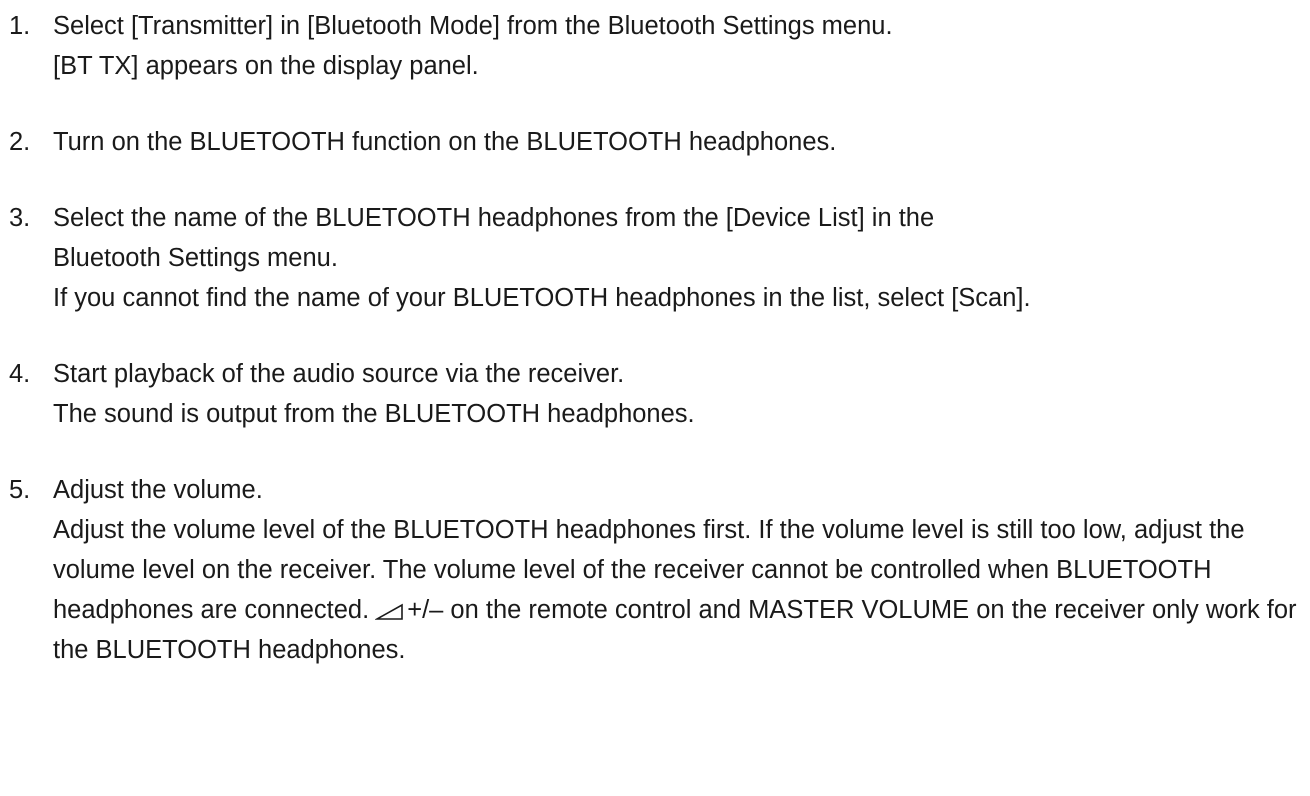 The height and width of the screenshot is (796, 1310). Describe the element at coordinates (20, 218) in the screenshot. I see `step-number: 3.` at that location.